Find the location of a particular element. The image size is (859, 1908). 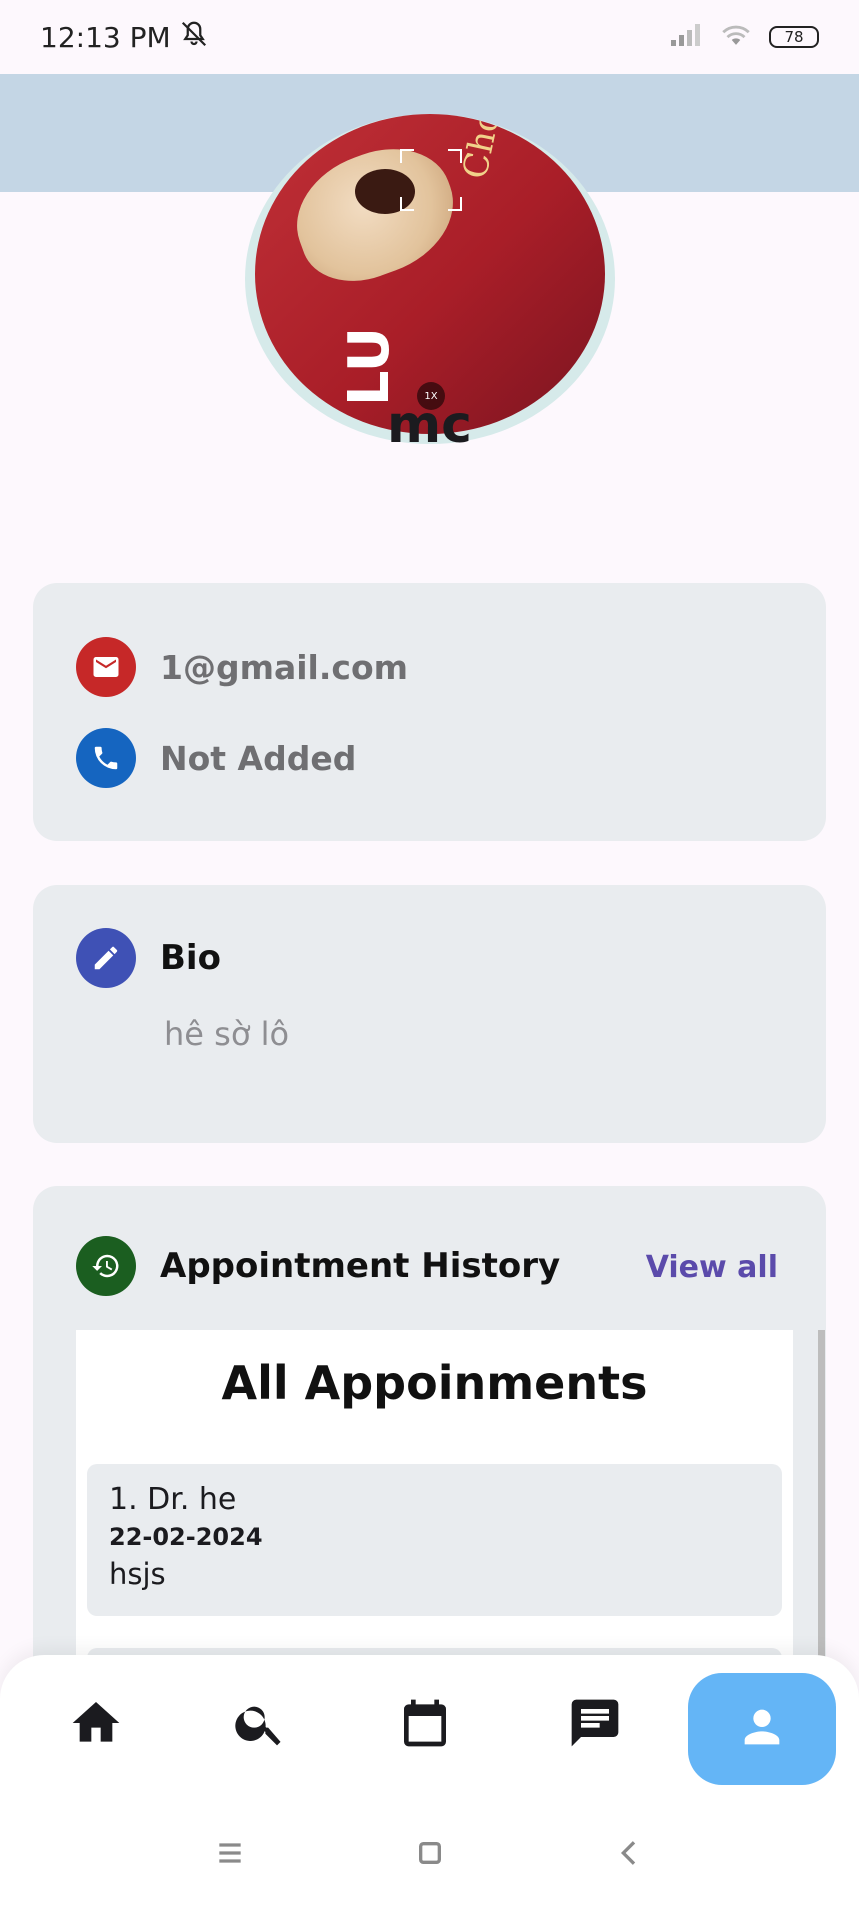

history-header: Appointment History is located at coordinates (318, 1266).